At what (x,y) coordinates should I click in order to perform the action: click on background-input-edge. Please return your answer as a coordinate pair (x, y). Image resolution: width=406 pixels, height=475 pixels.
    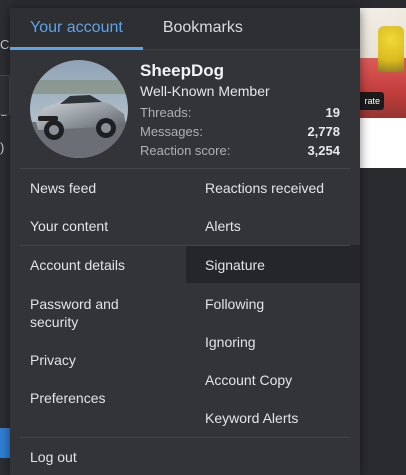
    Looking at the image, I should click on (5, 95).